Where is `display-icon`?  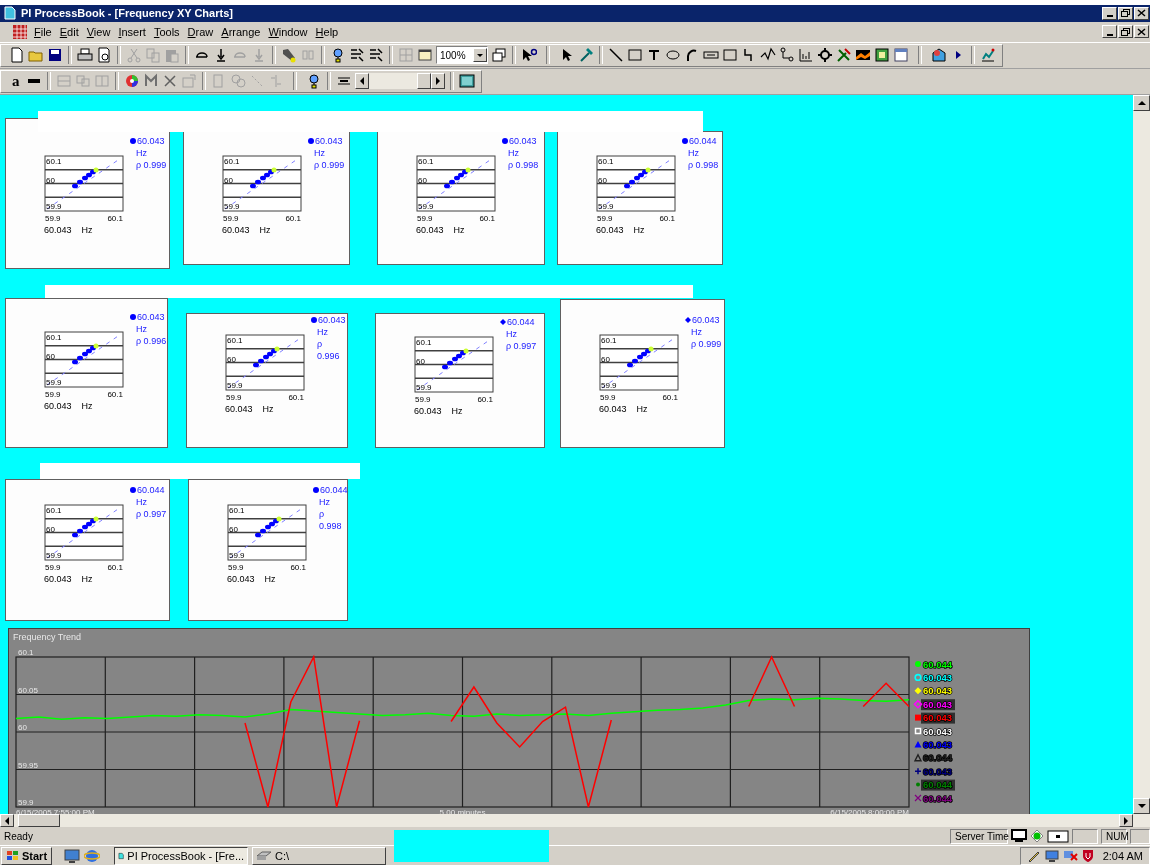 display-icon is located at coordinates (466, 81).